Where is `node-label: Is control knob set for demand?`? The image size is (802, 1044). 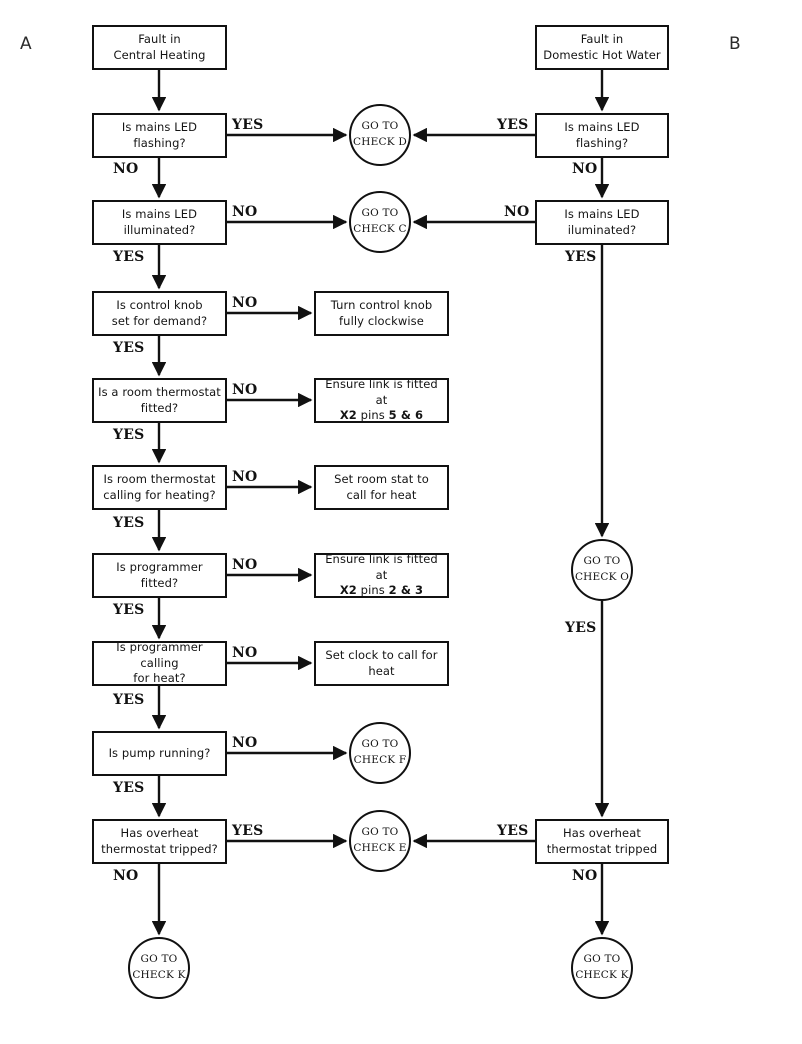
node-label: Is control knob set for demand? is located at coordinates (159, 312).